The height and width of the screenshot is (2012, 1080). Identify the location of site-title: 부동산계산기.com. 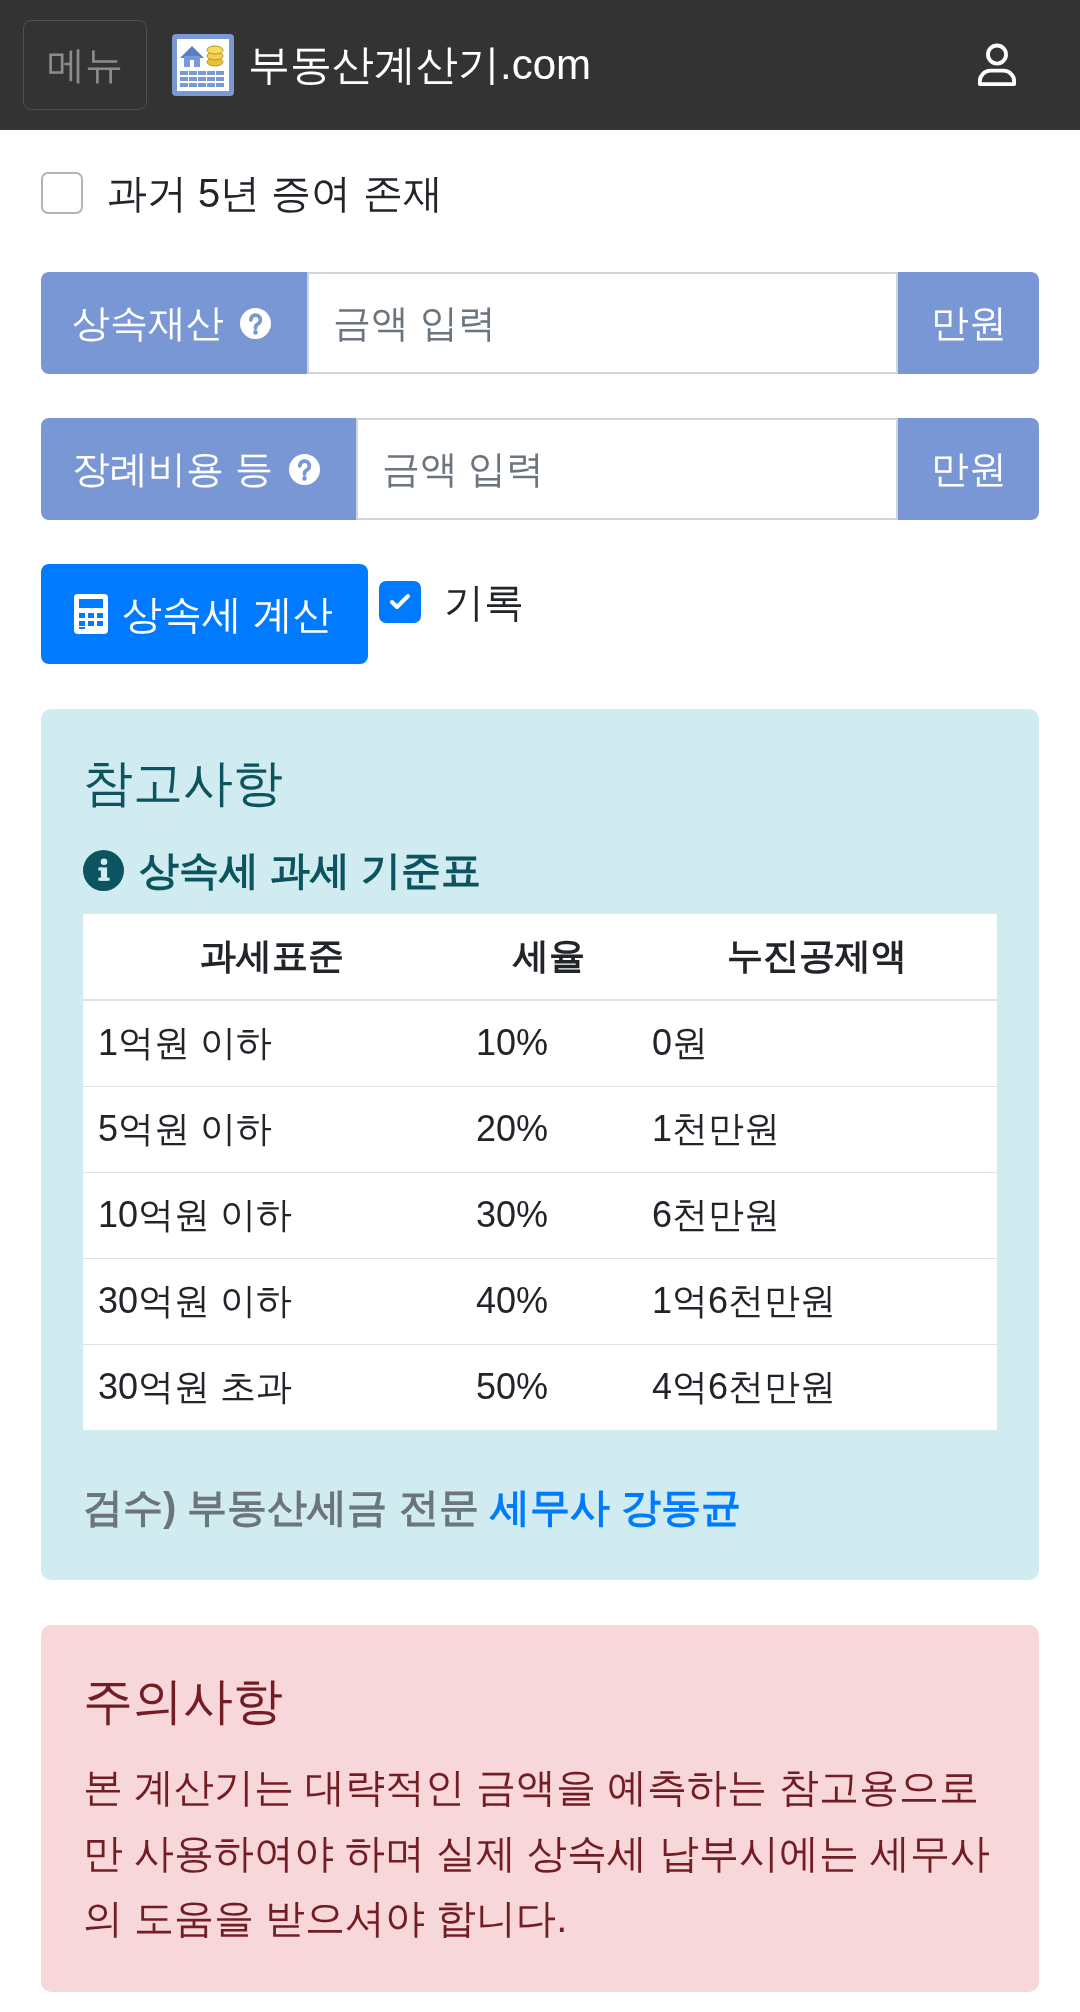
(419, 65).